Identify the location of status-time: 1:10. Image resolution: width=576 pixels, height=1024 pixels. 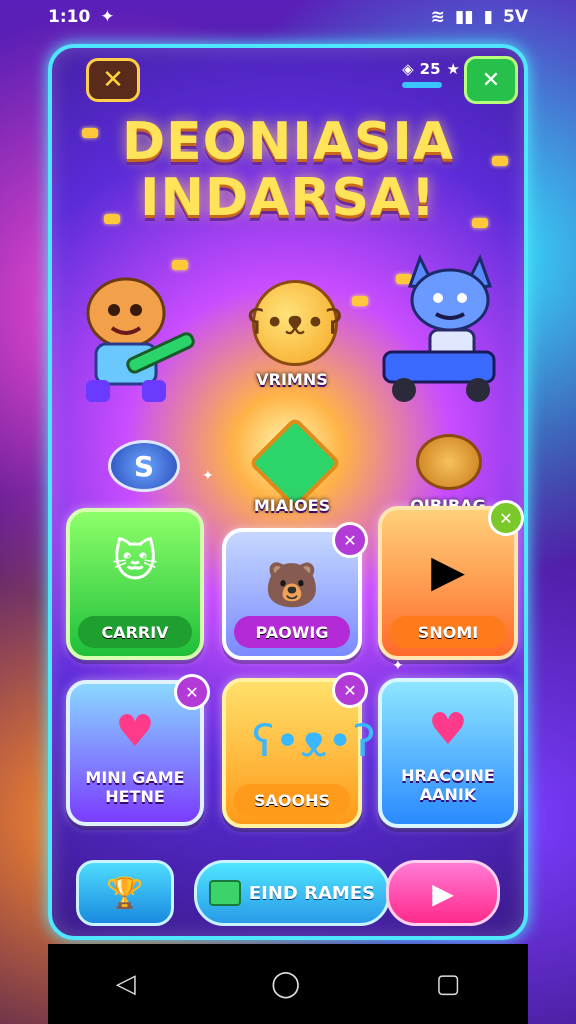
(69, 17).